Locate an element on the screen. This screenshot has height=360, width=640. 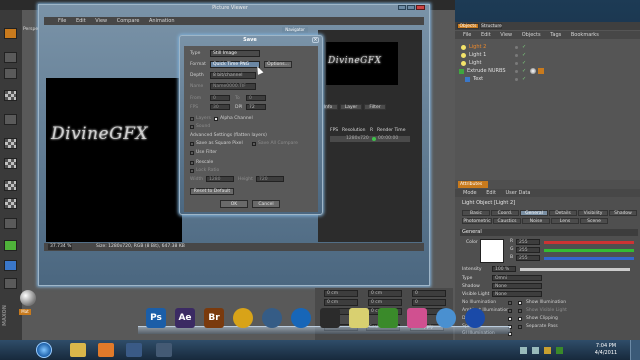
edges-tool-icon is located at coordinates (10, 203).